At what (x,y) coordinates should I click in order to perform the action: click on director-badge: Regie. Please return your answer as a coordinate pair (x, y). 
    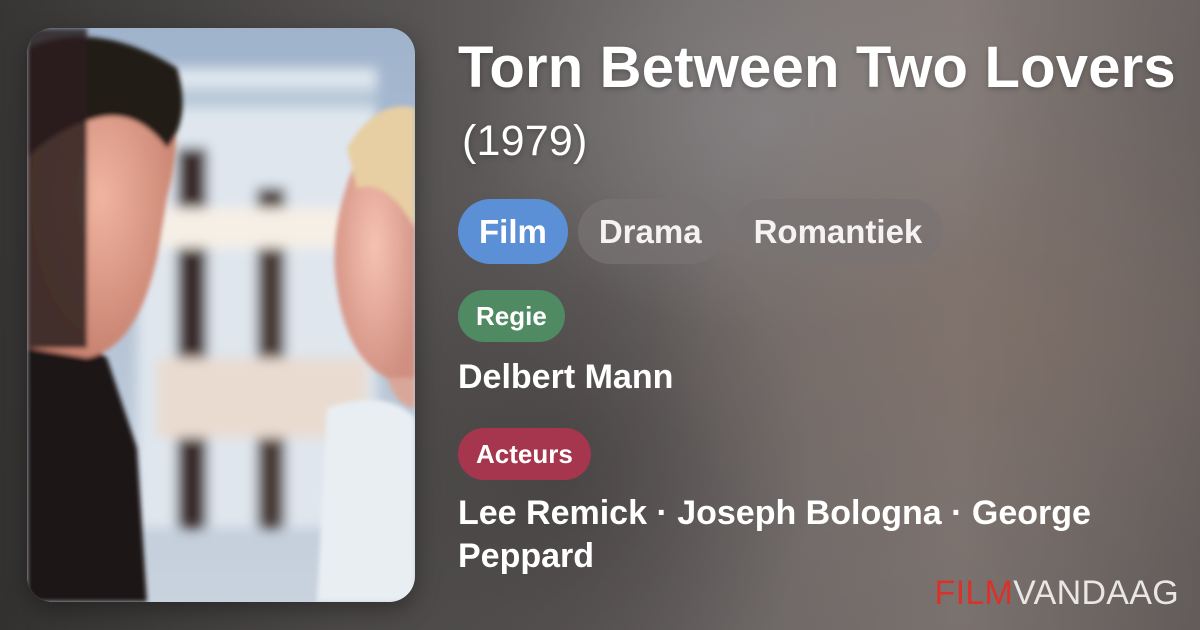
    Looking at the image, I should click on (511, 315).